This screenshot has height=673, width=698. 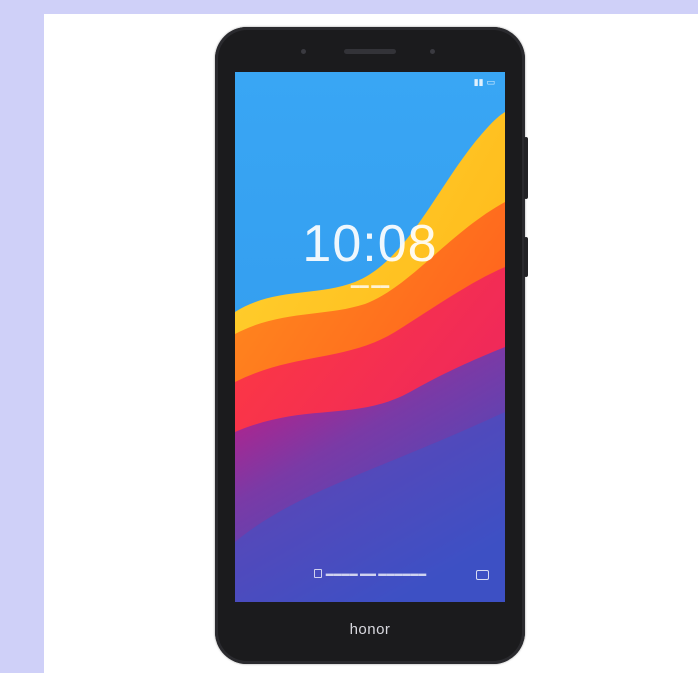 I want to click on status-bar: ▮▮ ▭, so click(x=484, y=83).